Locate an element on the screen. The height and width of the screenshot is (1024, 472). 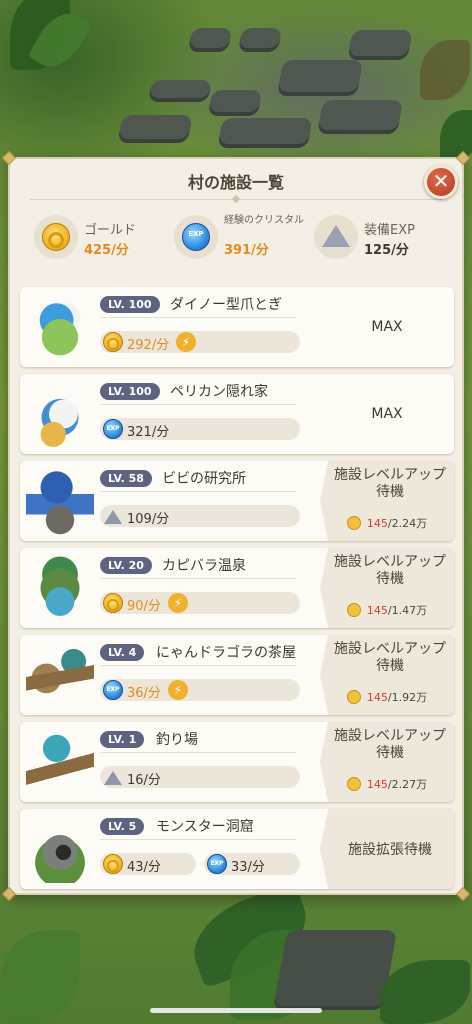
levelup-cost: 145/1.47万 is located at coordinates (387, 610).